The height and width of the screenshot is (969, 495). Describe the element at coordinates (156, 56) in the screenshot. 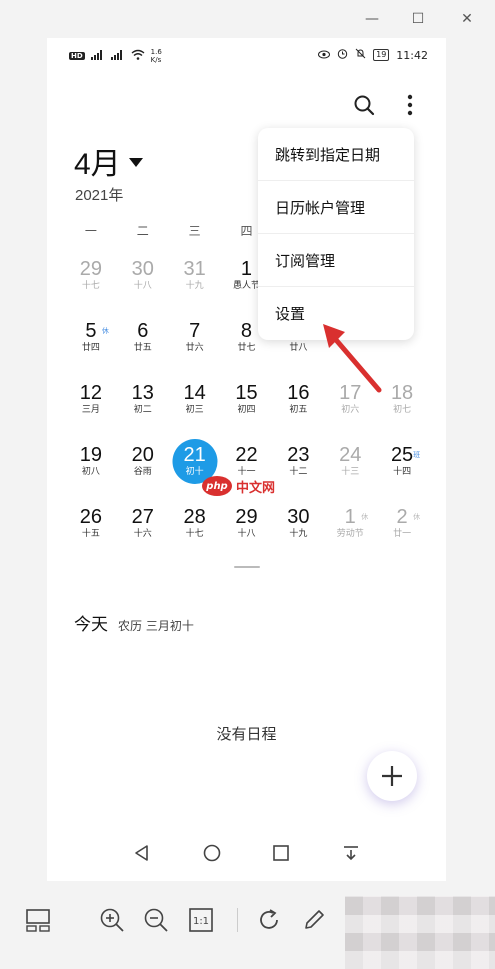

I see `net-speed: 1.6 K/s` at that location.